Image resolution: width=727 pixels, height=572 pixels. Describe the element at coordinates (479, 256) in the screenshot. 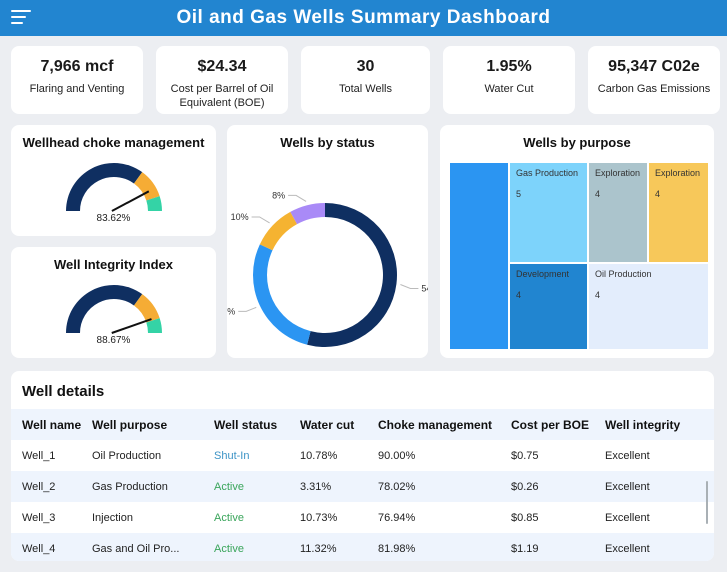

I see `treemap-tile` at that location.